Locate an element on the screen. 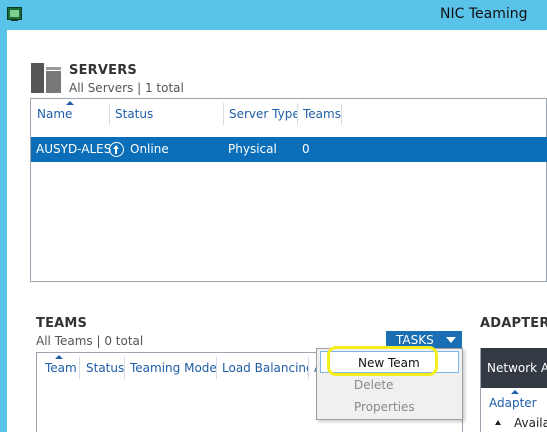  annotation-highlight is located at coordinates (382, 361).